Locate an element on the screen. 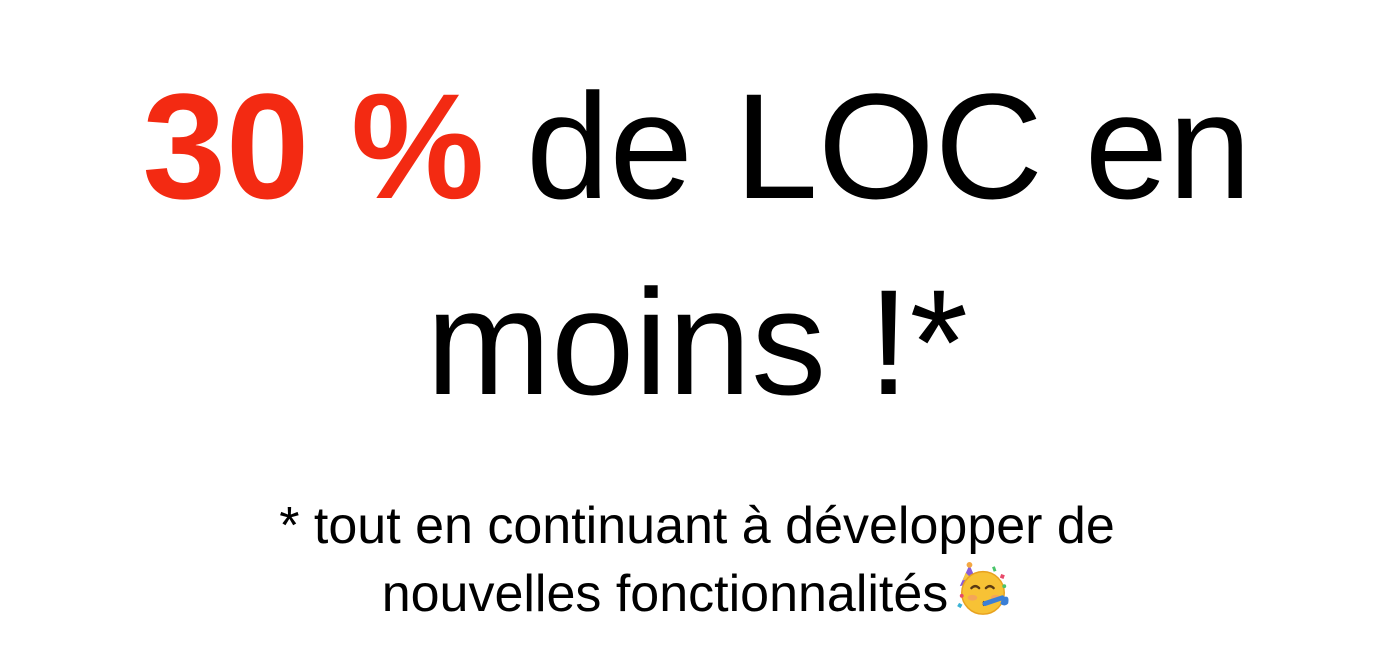  partying-face-icon is located at coordinates (983, 588).